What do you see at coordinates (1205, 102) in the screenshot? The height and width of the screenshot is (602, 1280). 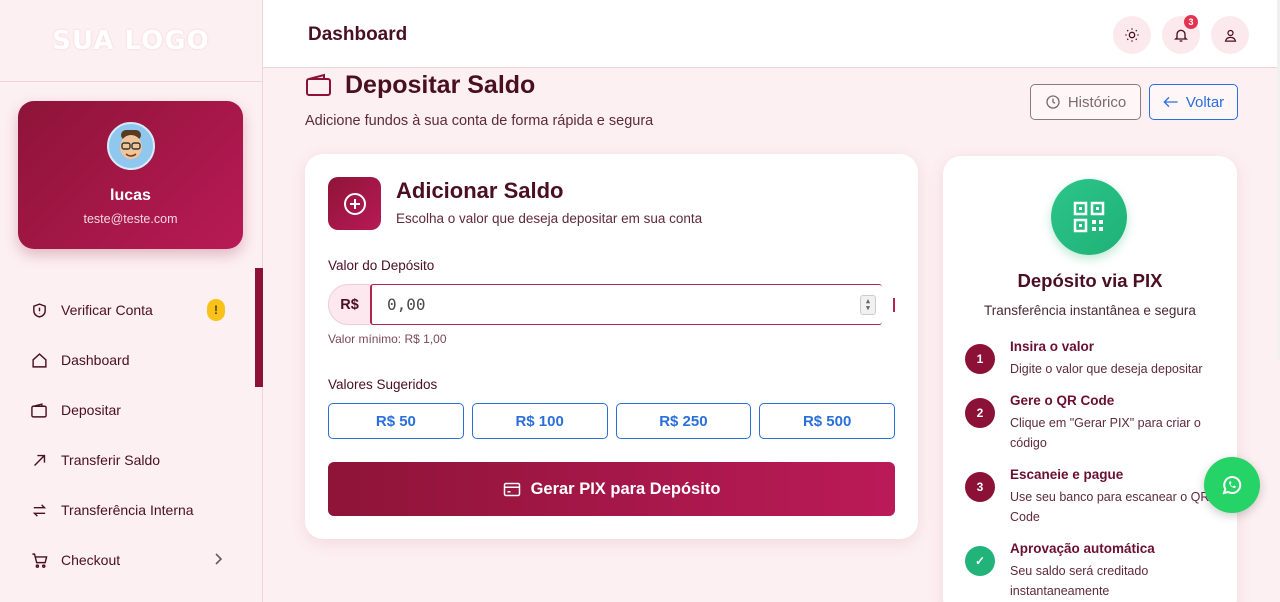 I see `back-label: Voltar` at bounding box center [1205, 102].